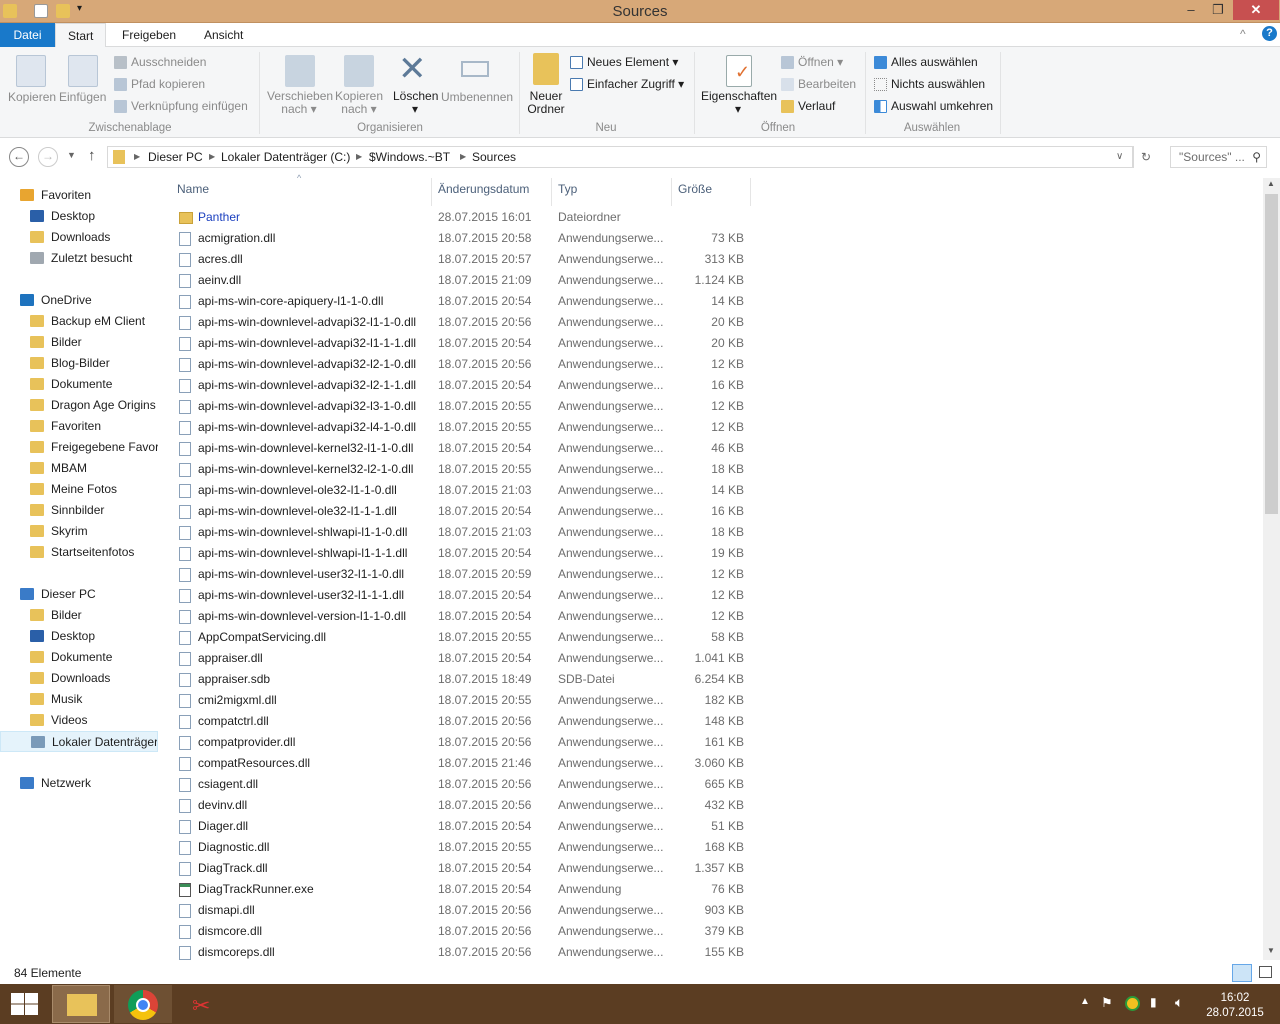 This screenshot has width=1280, height=1024. Describe the element at coordinates (1218, 10) in the screenshot. I see `maximize-button: ❐` at that location.